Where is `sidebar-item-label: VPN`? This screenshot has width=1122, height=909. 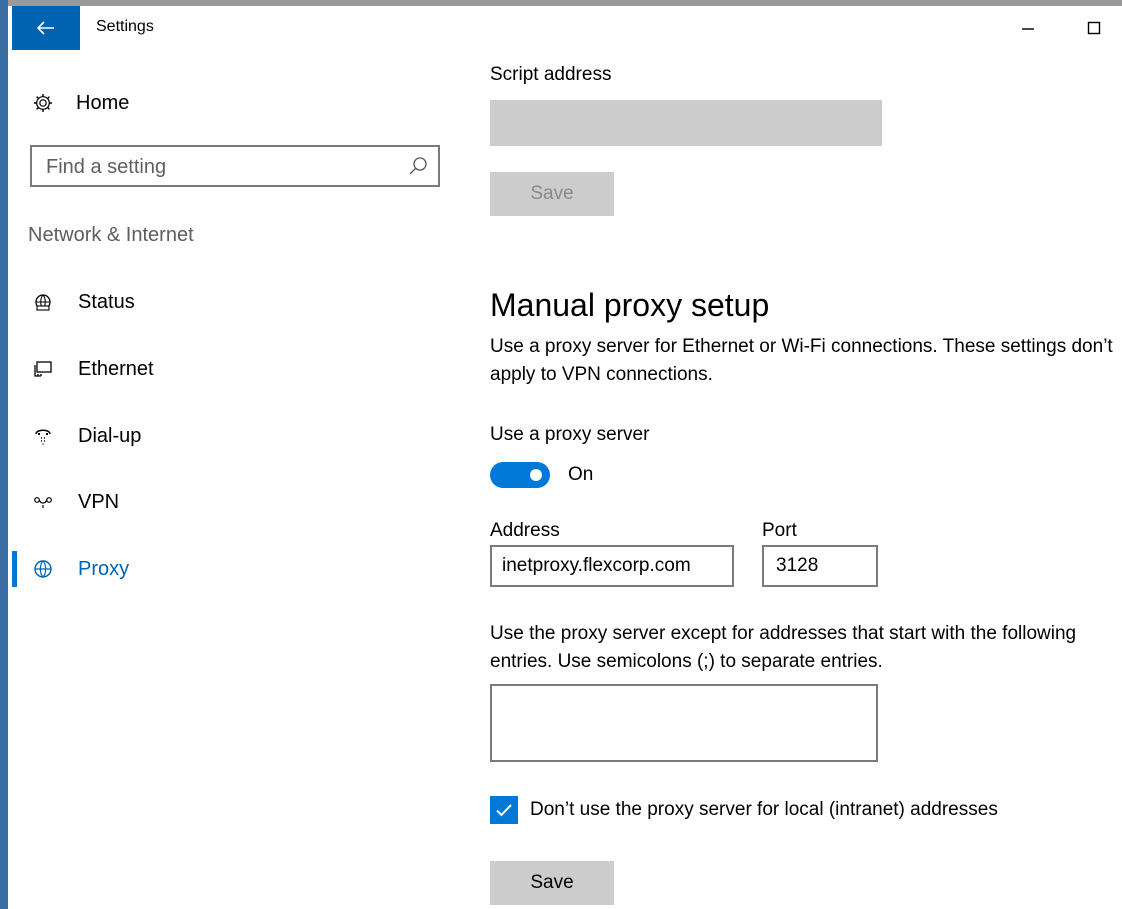 sidebar-item-label: VPN is located at coordinates (99, 501).